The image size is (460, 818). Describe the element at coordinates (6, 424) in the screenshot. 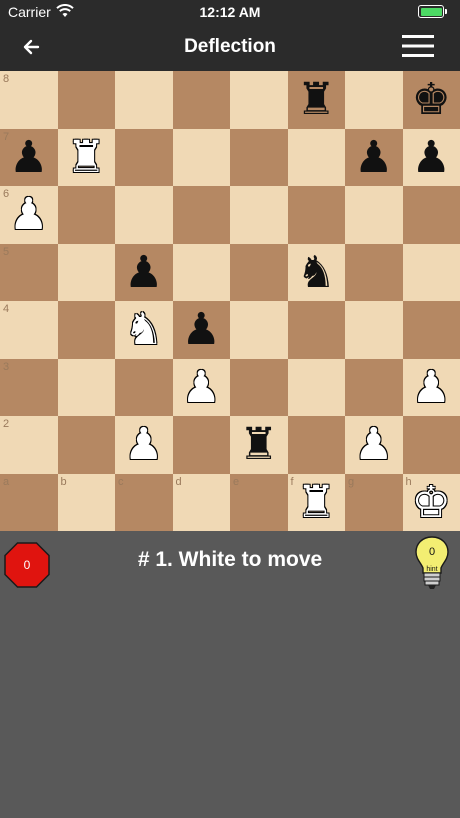

I see `rank-label: 2` at that location.